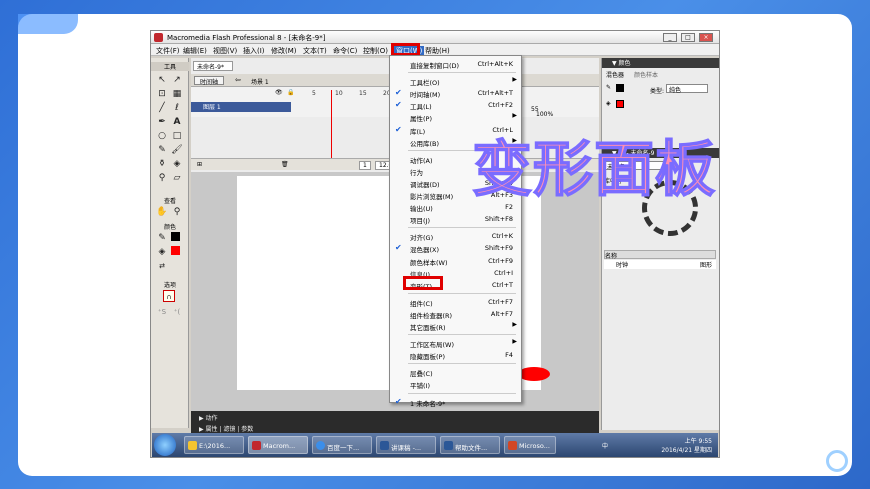 Image resolution: width=870 pixels, height=489 pixels. What do you see at coordinates (177, 312) in the screenshot?
I see `straighten-icon: ⁺(` at bounding box center [177, 312].